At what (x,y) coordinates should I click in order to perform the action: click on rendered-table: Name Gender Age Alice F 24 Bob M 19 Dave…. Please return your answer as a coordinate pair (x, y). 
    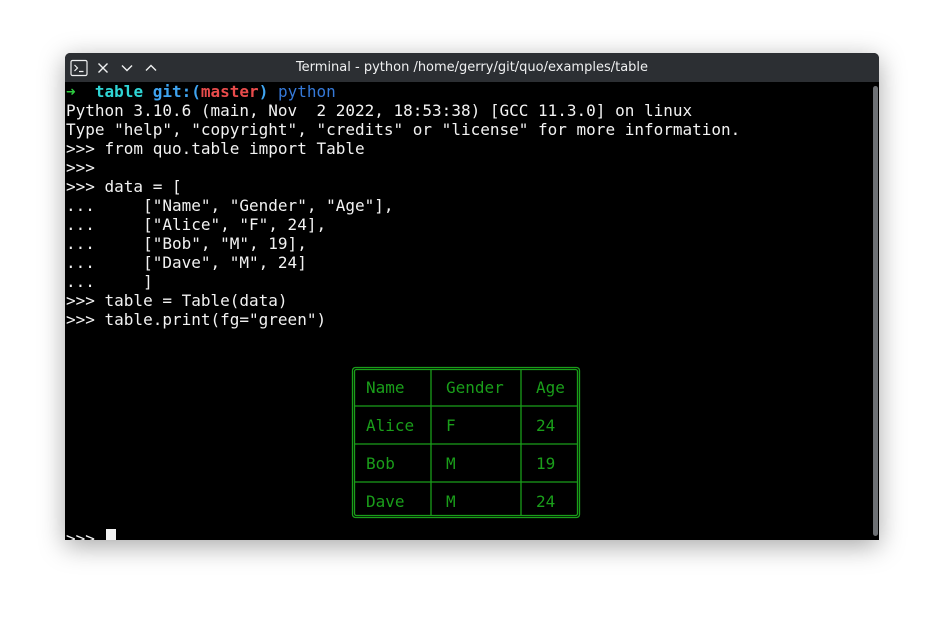
    Looking at the image, I should click on (466, 442).